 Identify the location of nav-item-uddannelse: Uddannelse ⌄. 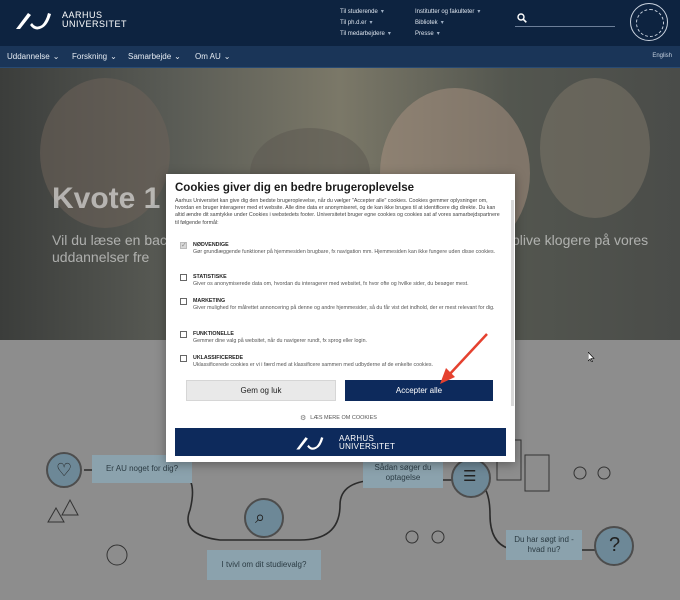
(33, 56).